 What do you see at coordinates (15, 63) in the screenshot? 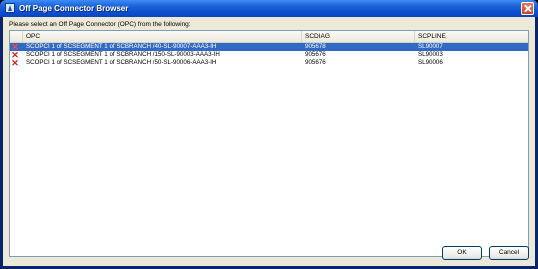
I see `error-x-icon: ✕` at bounding box center [15, 63].